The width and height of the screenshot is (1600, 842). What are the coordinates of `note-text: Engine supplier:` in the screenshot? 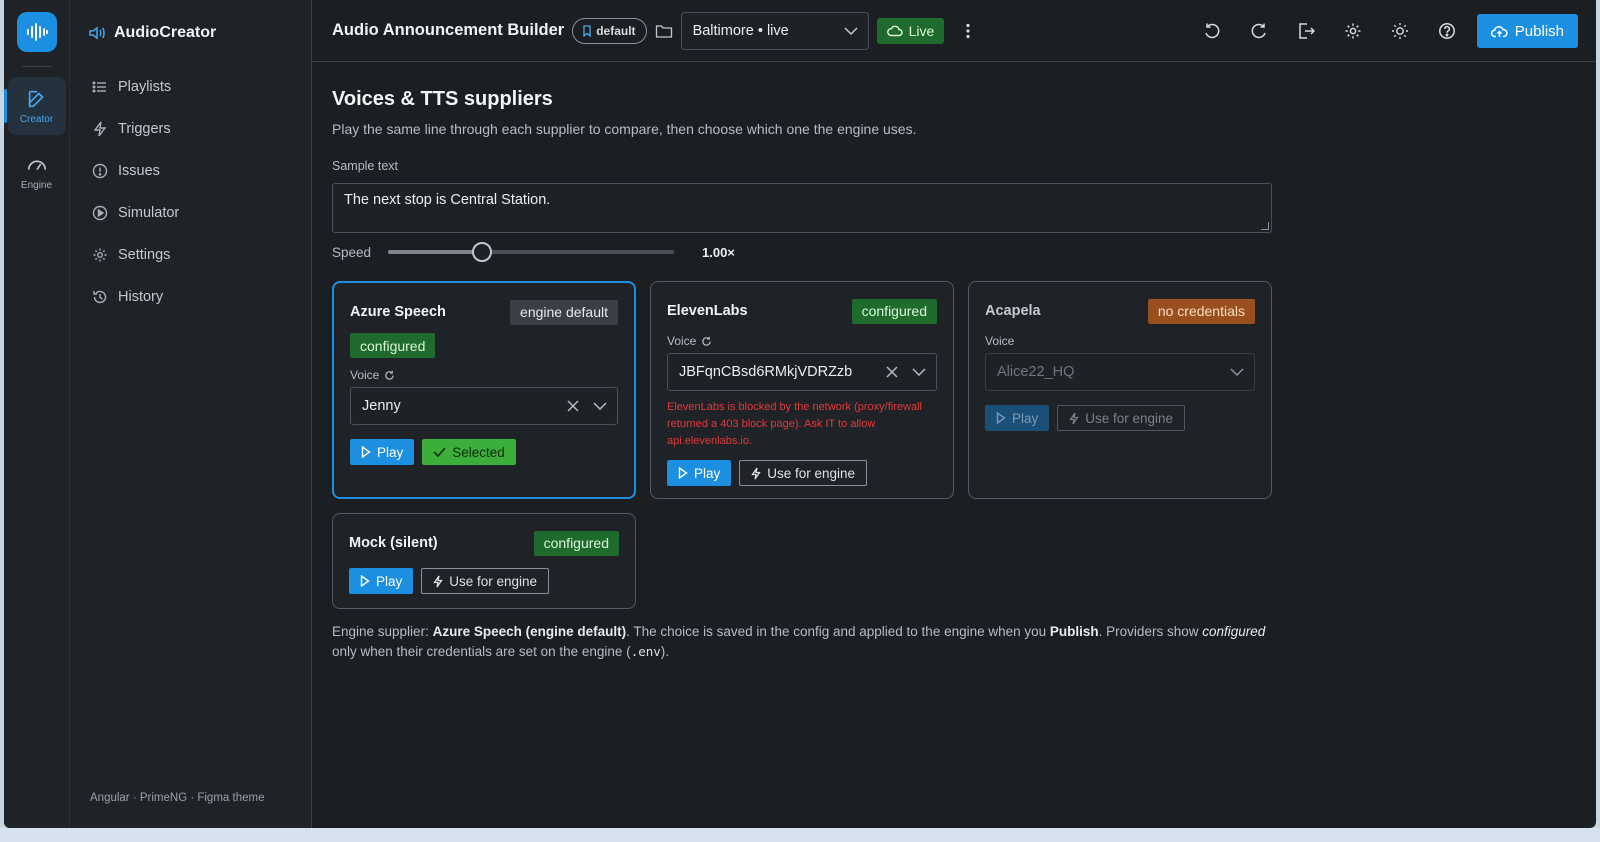 It's located at (382, 631).